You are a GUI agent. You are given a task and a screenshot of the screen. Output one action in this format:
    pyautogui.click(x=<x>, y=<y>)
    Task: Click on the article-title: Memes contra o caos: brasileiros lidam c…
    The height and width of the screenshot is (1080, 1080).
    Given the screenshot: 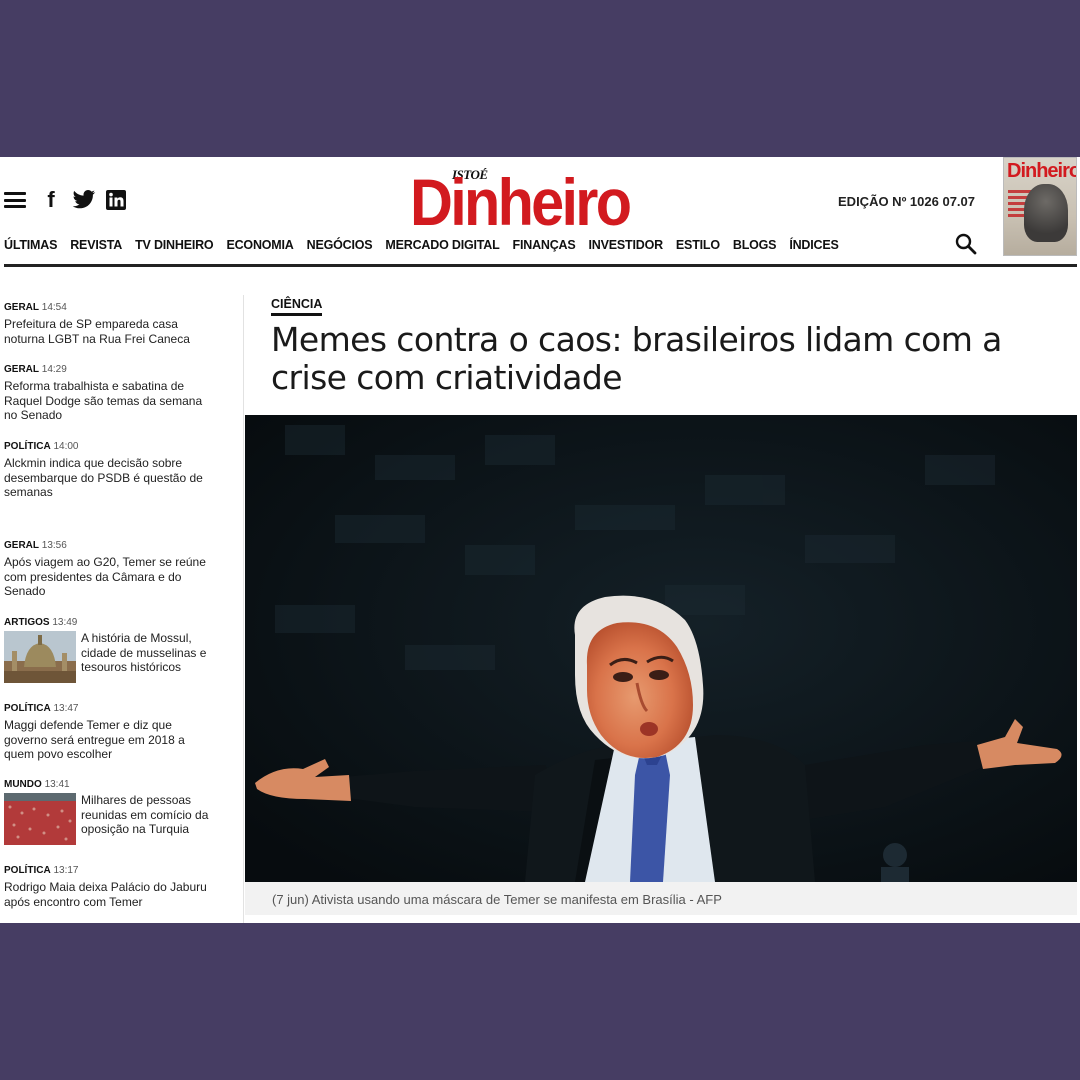 What is the action you would take?
    pyautogui.click(x=636, y=358)
    